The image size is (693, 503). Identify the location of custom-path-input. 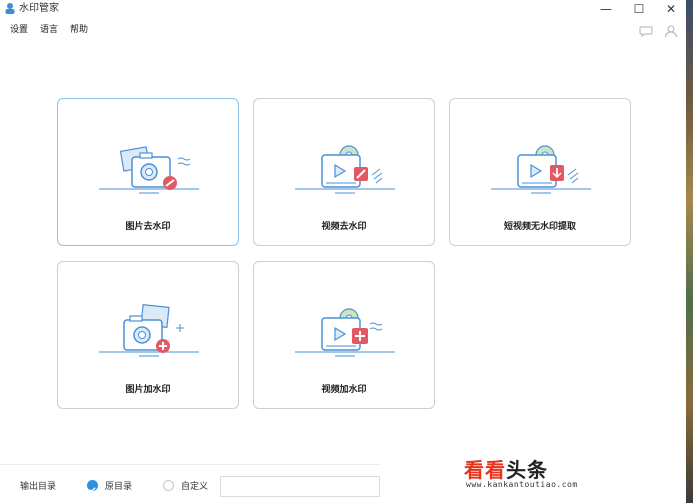
(300, 486).